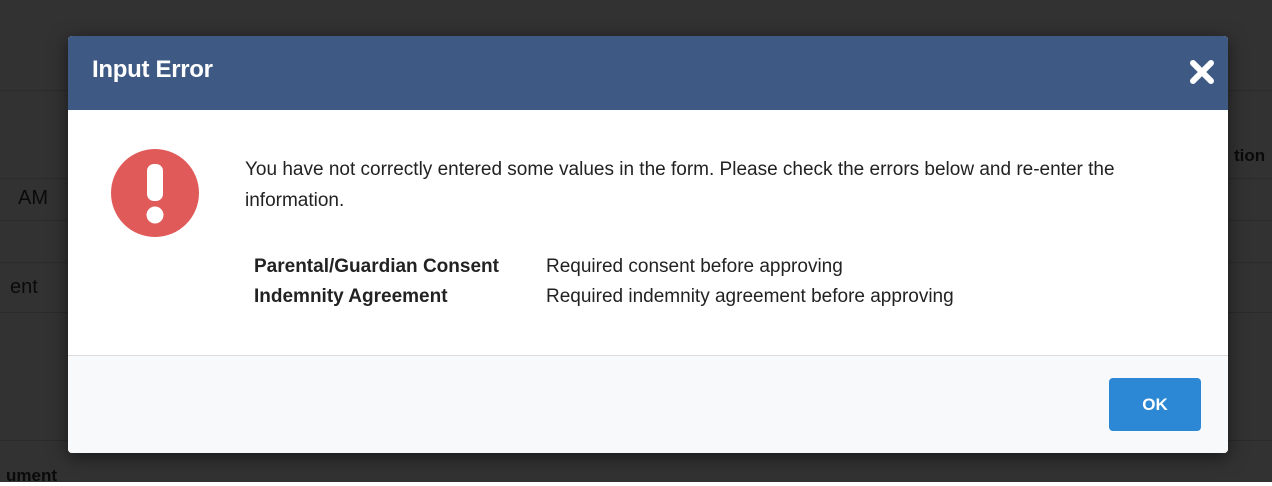  I want to click on close-button, so click(1202, 72).